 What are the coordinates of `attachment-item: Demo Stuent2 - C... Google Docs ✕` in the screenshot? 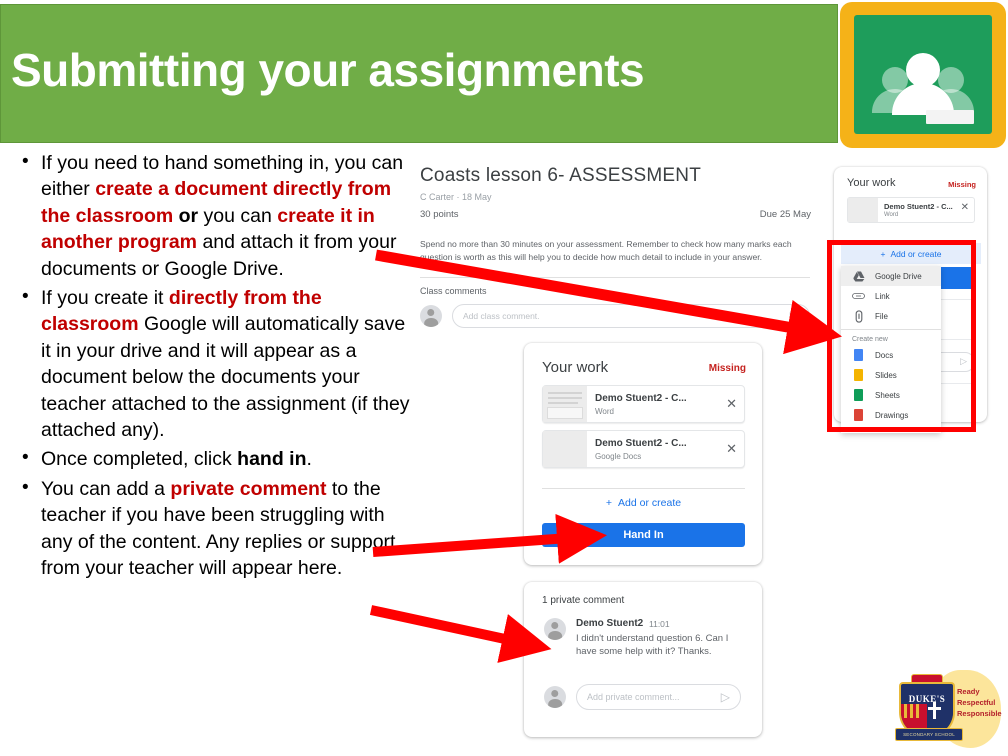 It's located at (643, 449).